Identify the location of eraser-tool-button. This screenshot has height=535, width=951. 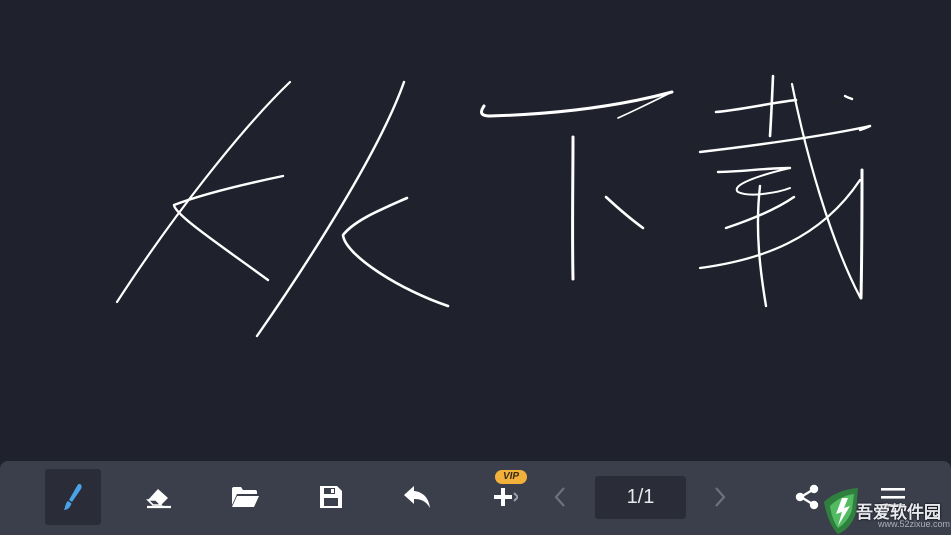
(159, 497).